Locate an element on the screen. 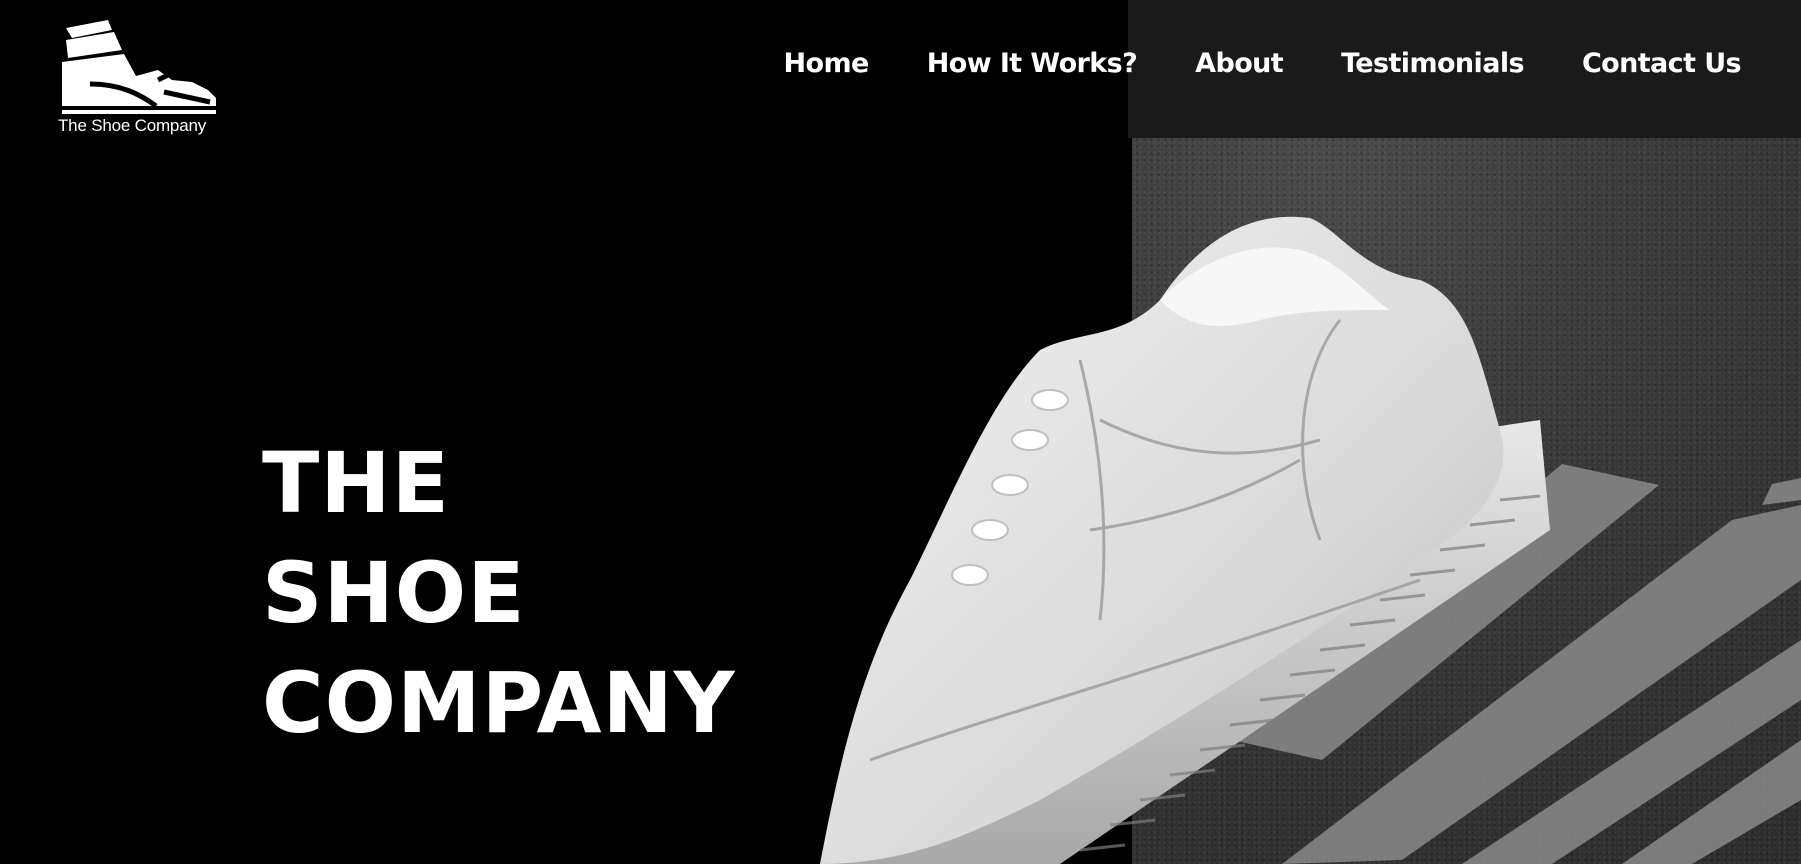  hero-title: THE SHOE COMPANY is located at coordinates (499, 593).